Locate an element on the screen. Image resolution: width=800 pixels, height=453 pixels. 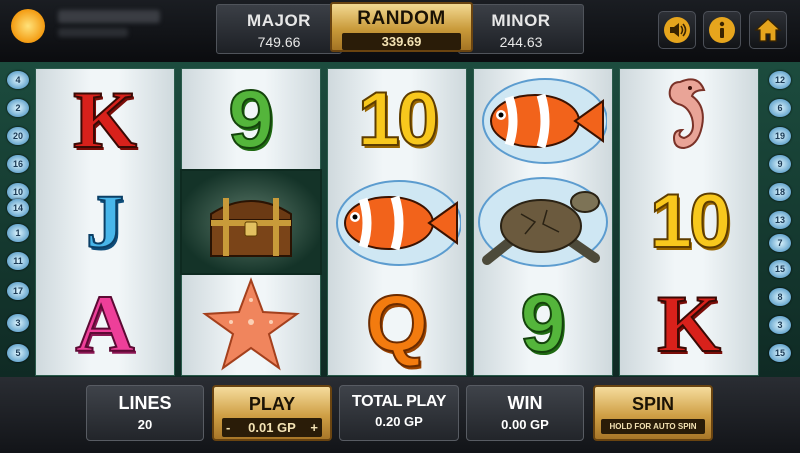
payline-indicators-left: 4 2 20 16 10 14 1 11 17 3 5 is located at coordinates (19, 219).